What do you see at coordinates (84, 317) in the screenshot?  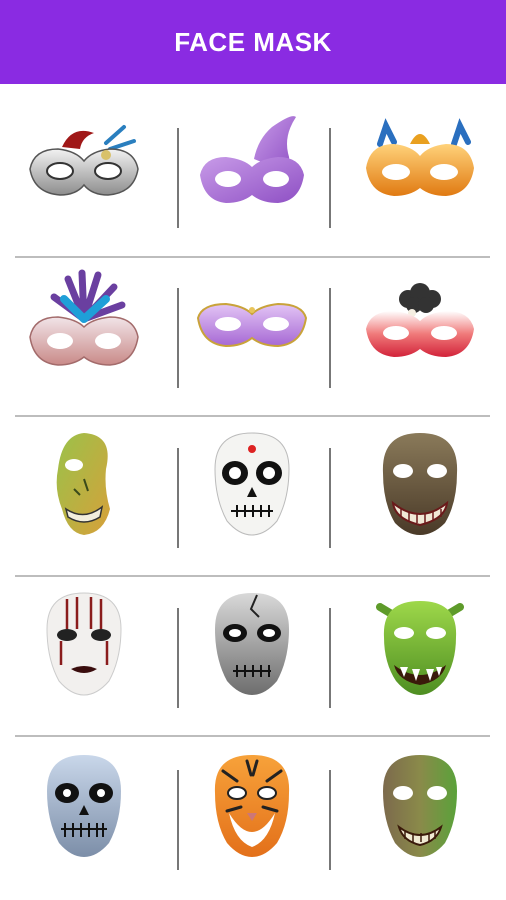 I see `feathered-pink-masquerade-mask-icon` at bounding box center [84, 317].